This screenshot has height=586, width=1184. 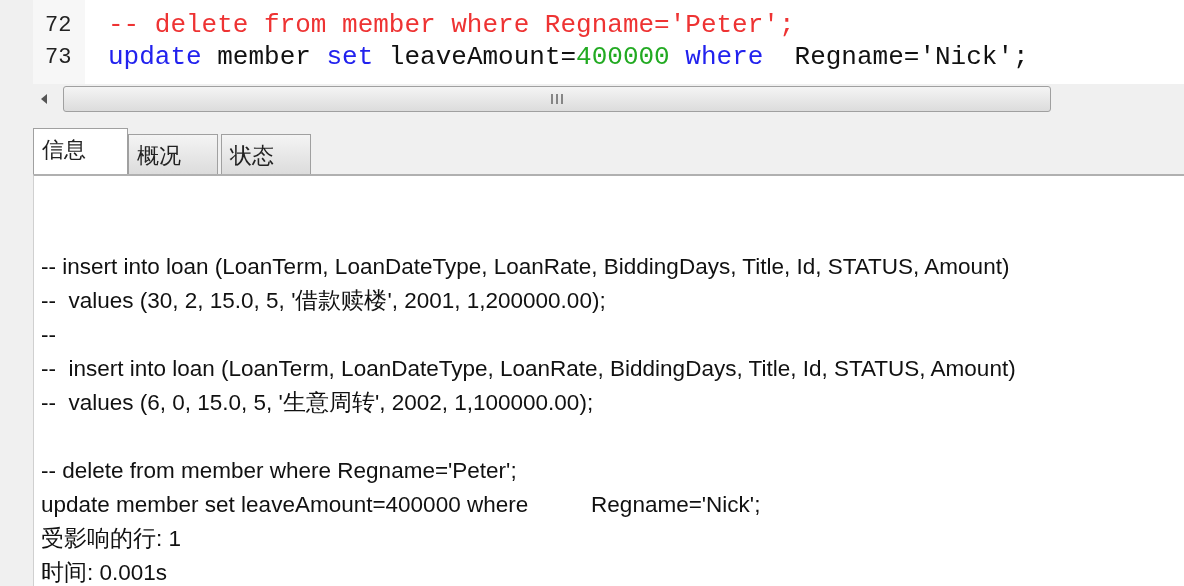 I want to click on output-line: -- values (6, 0, 15.0, 5, '生意周转', 2002, 1,100000.00);, so click(x=318, y=403).